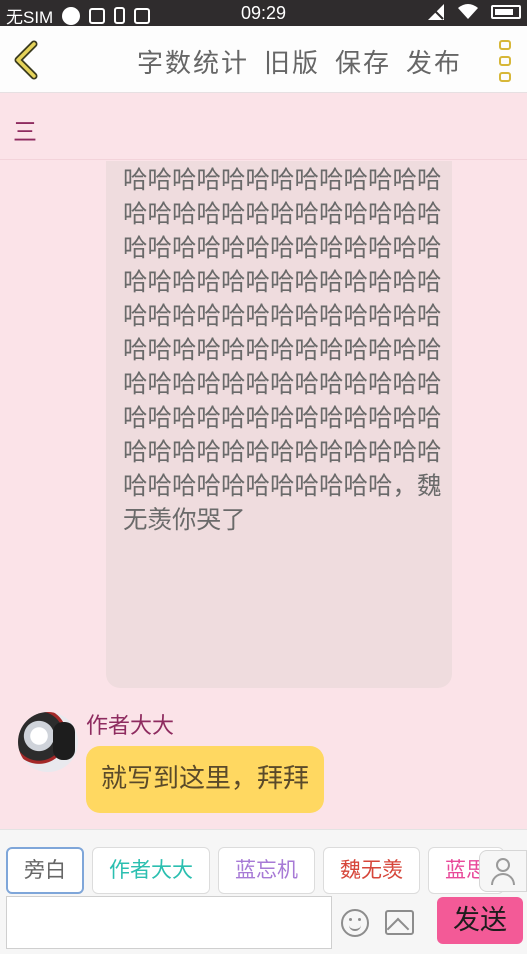 The width and height of the screenshot is (527, 954). Describe the element at coordinates (169, 922) in the screenshot. I see `message-input` at that location.